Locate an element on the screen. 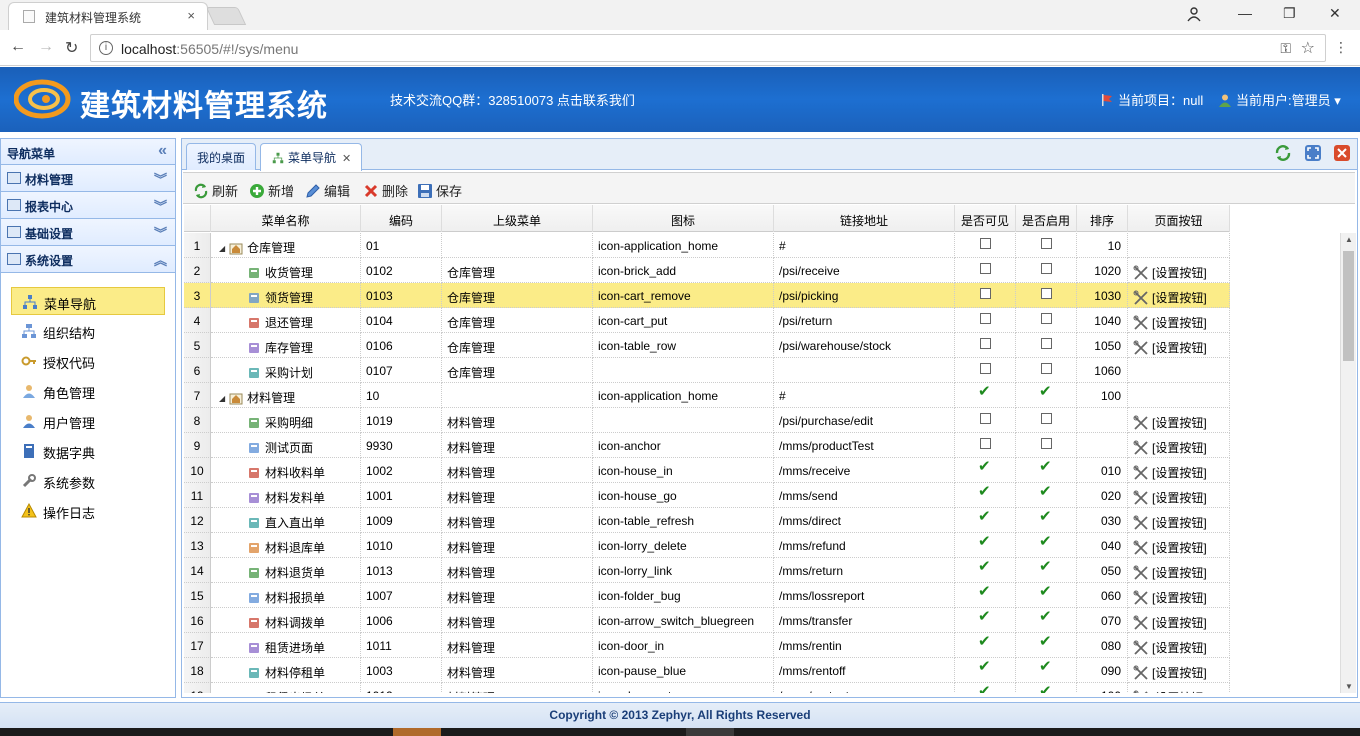  site-info-icon: i is located at coordinates (106, 48).